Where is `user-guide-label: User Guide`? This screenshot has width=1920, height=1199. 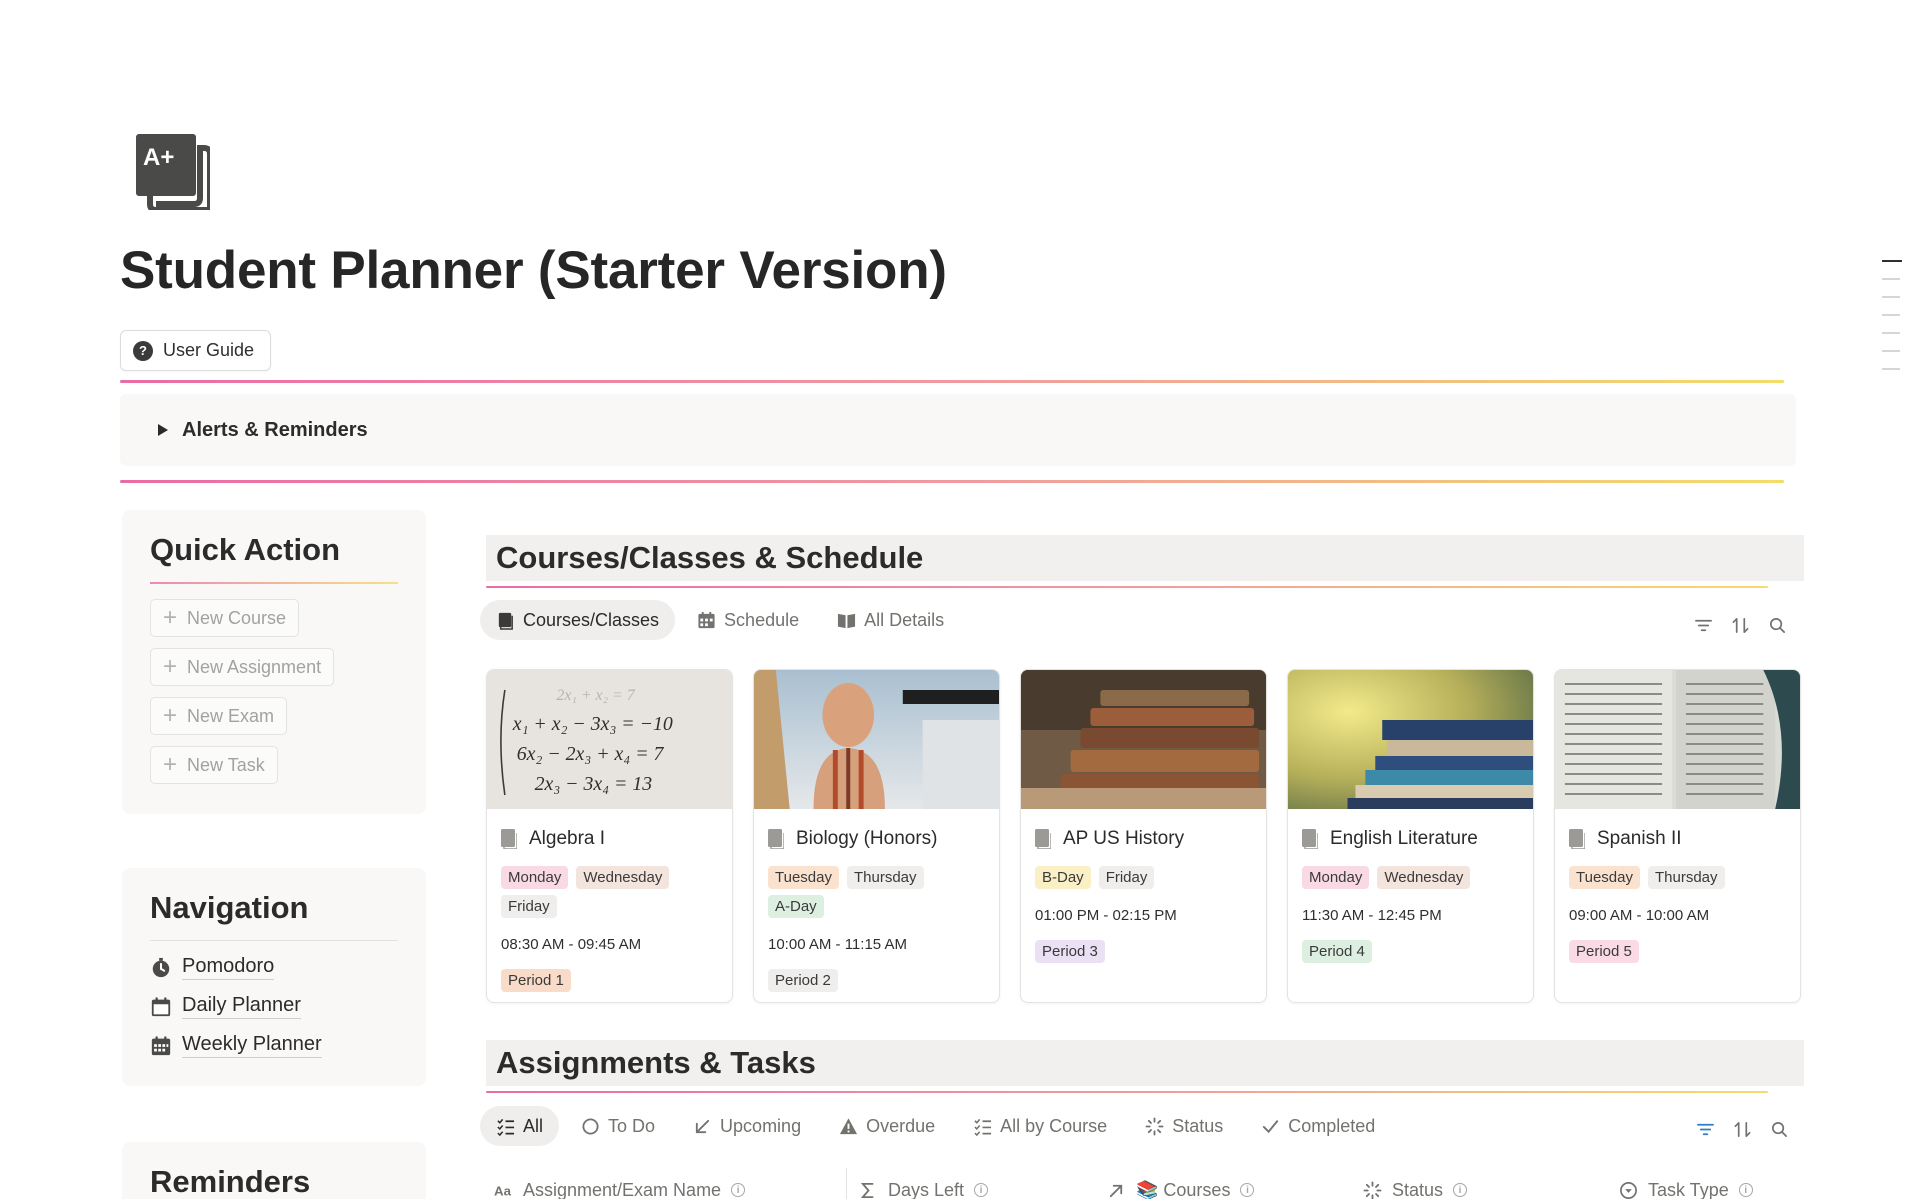
user-guide-label: User Guide is located at coordinates (209, 350).